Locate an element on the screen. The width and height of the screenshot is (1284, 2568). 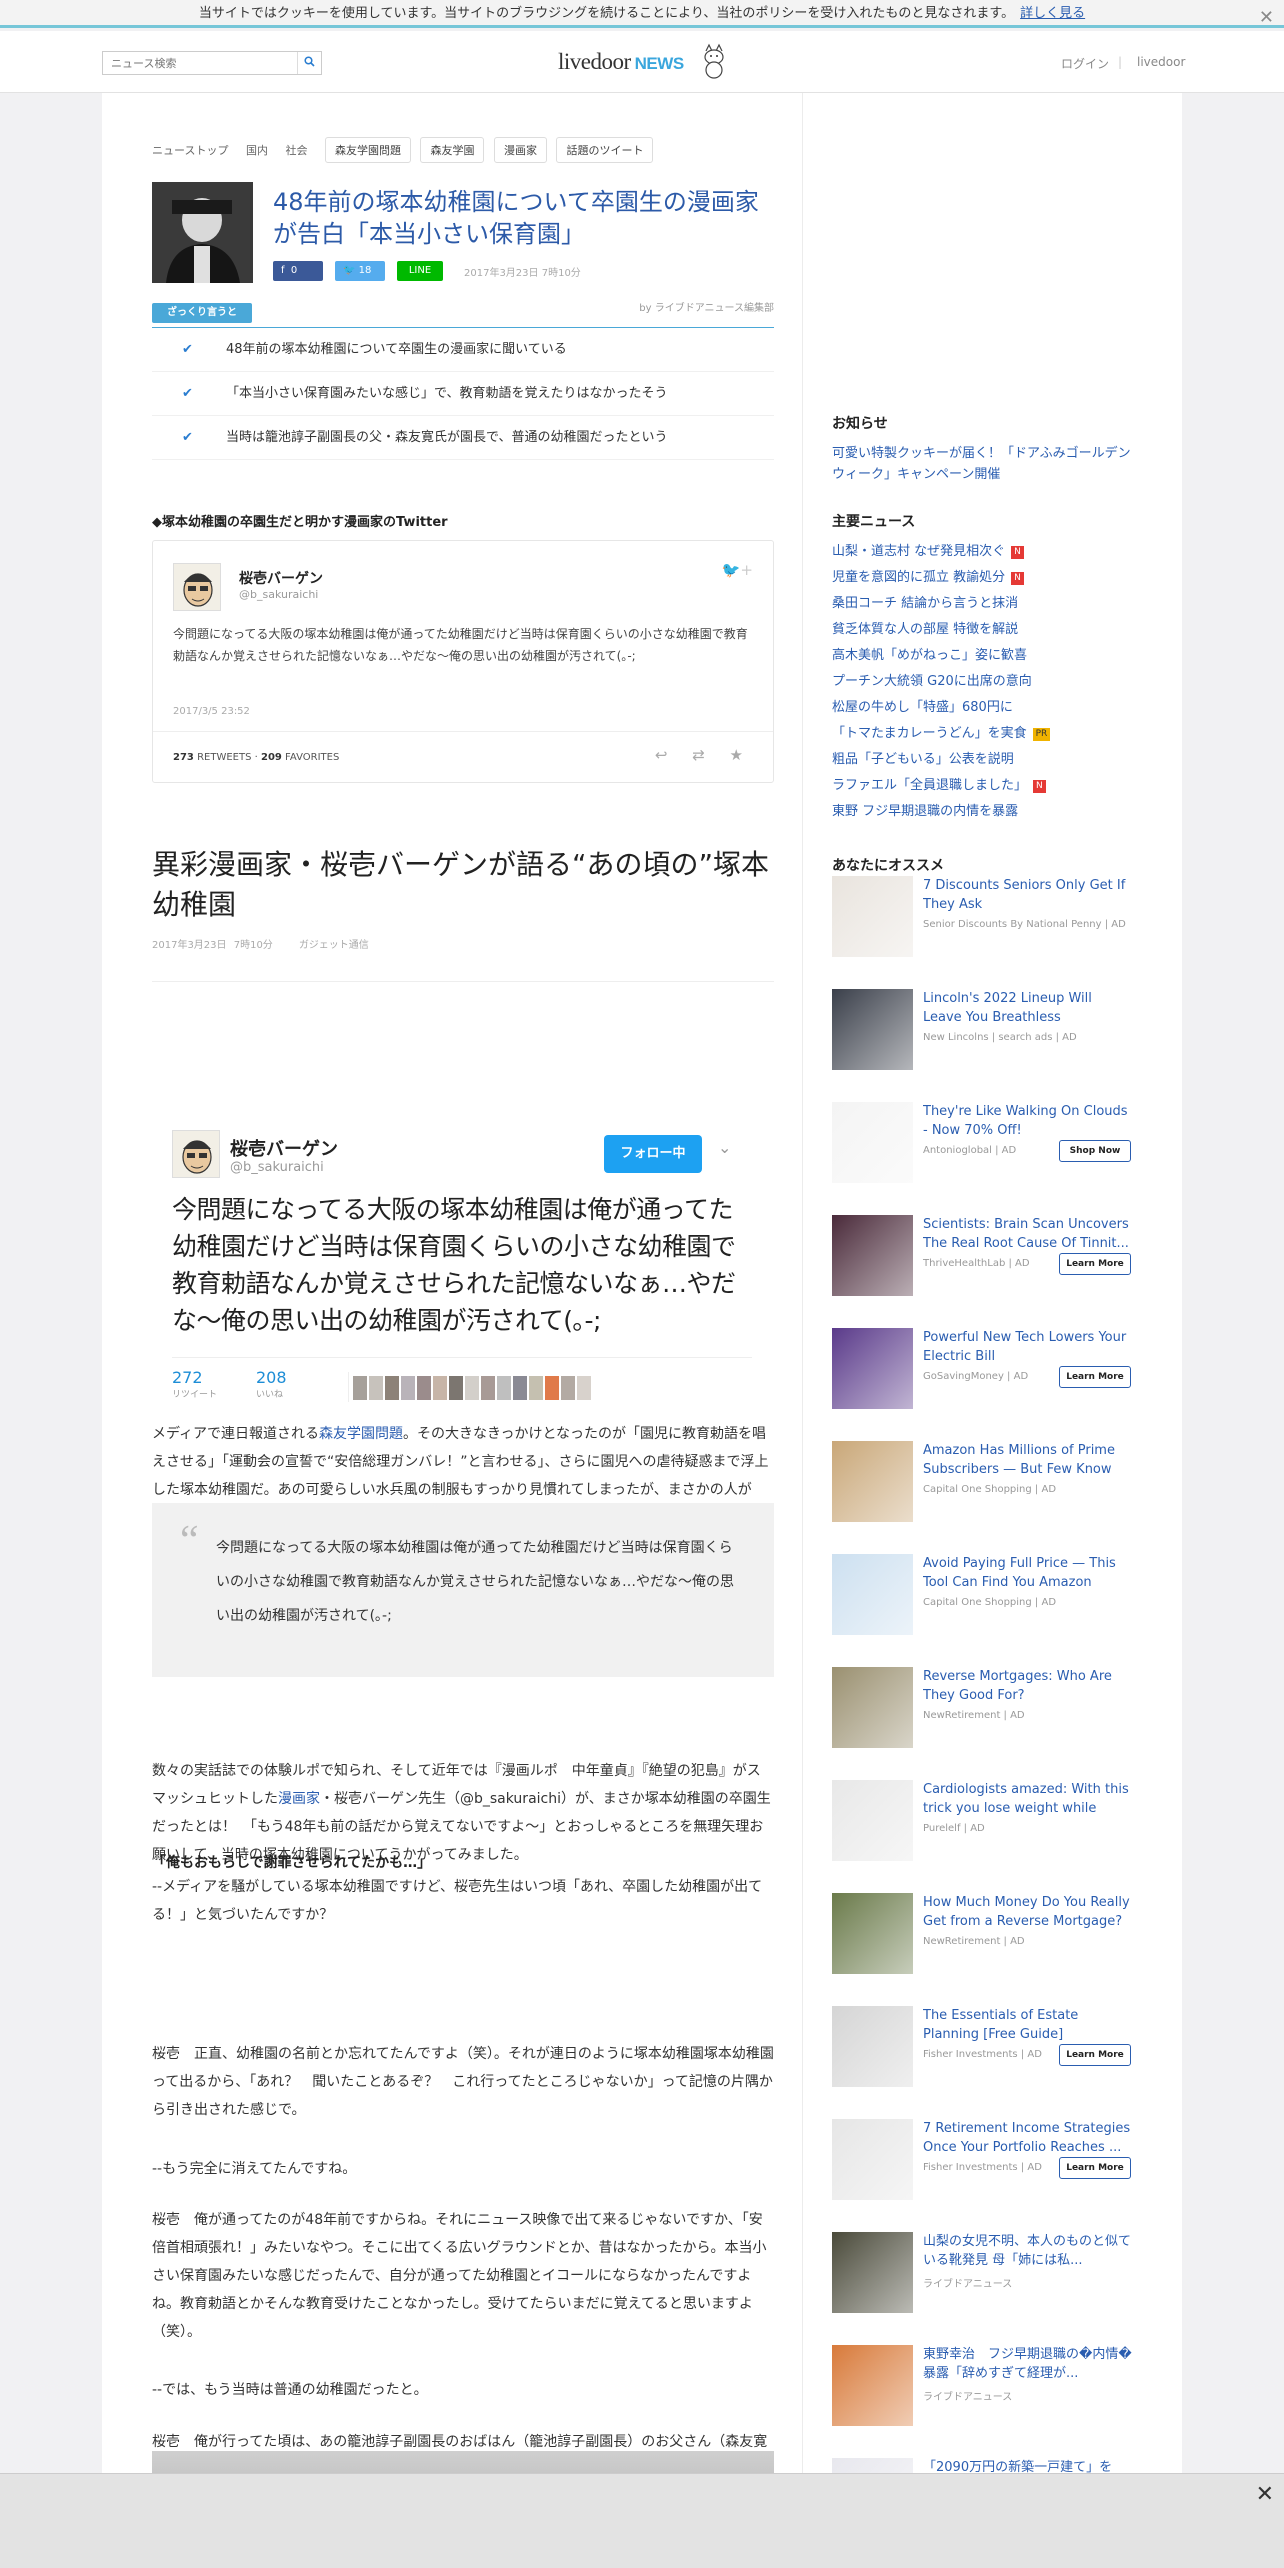
tweet-actions: ↩ ⇄ ★ is located at coordinates (704, 755).